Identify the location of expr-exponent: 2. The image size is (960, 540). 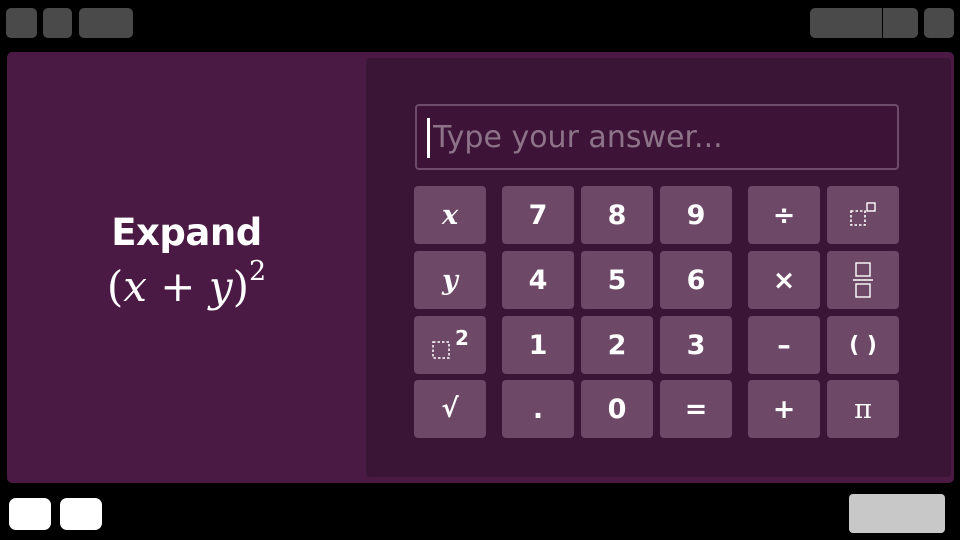
(257, 271).